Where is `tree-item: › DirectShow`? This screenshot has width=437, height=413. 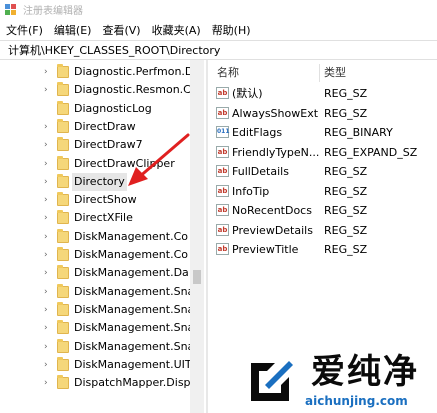 tree-item: › DirectShow is located at coordinates (95, 200).